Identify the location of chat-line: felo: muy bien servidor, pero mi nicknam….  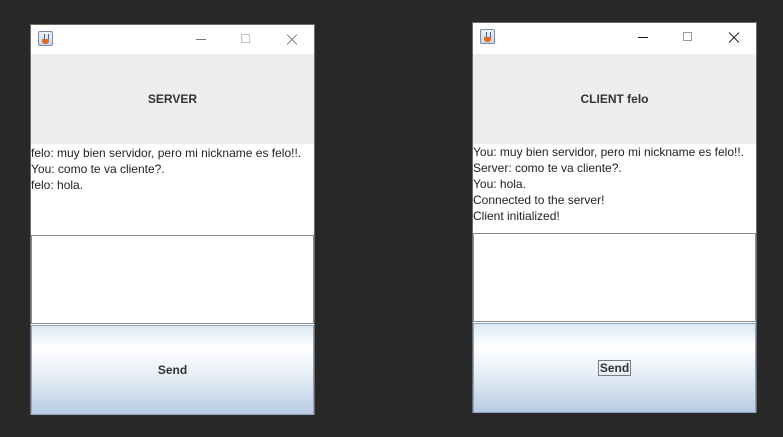
(166, 153).